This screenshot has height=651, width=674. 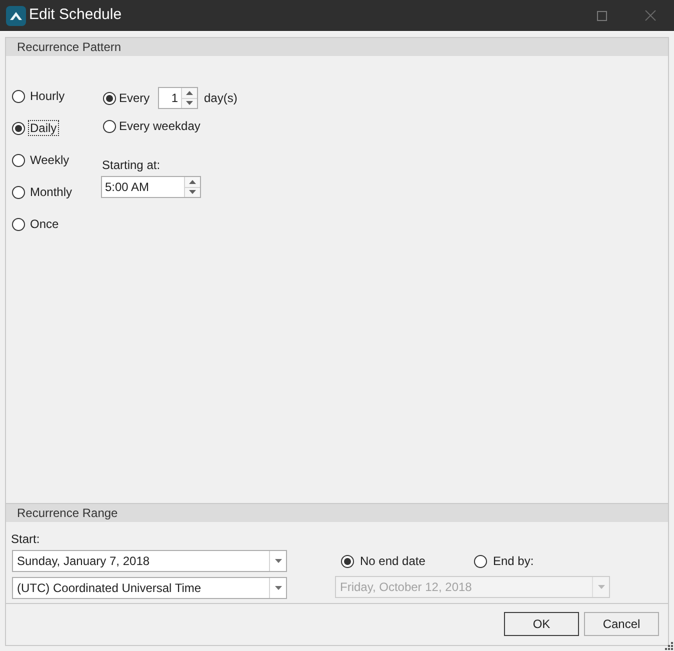 I want to click on maximize-icon, so click(x=602, y=15).